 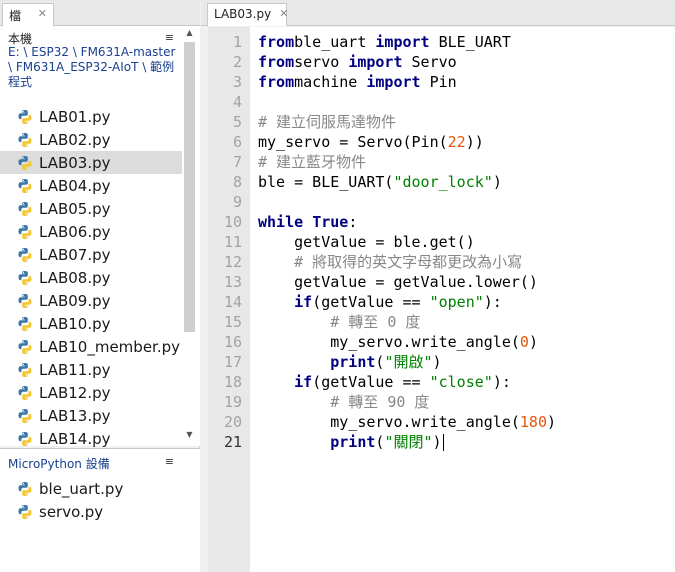 What do you see at coordinates (75, 208) in the screenshot?
I see `file-name: LAB05.py` at bounding box center [75, 208].